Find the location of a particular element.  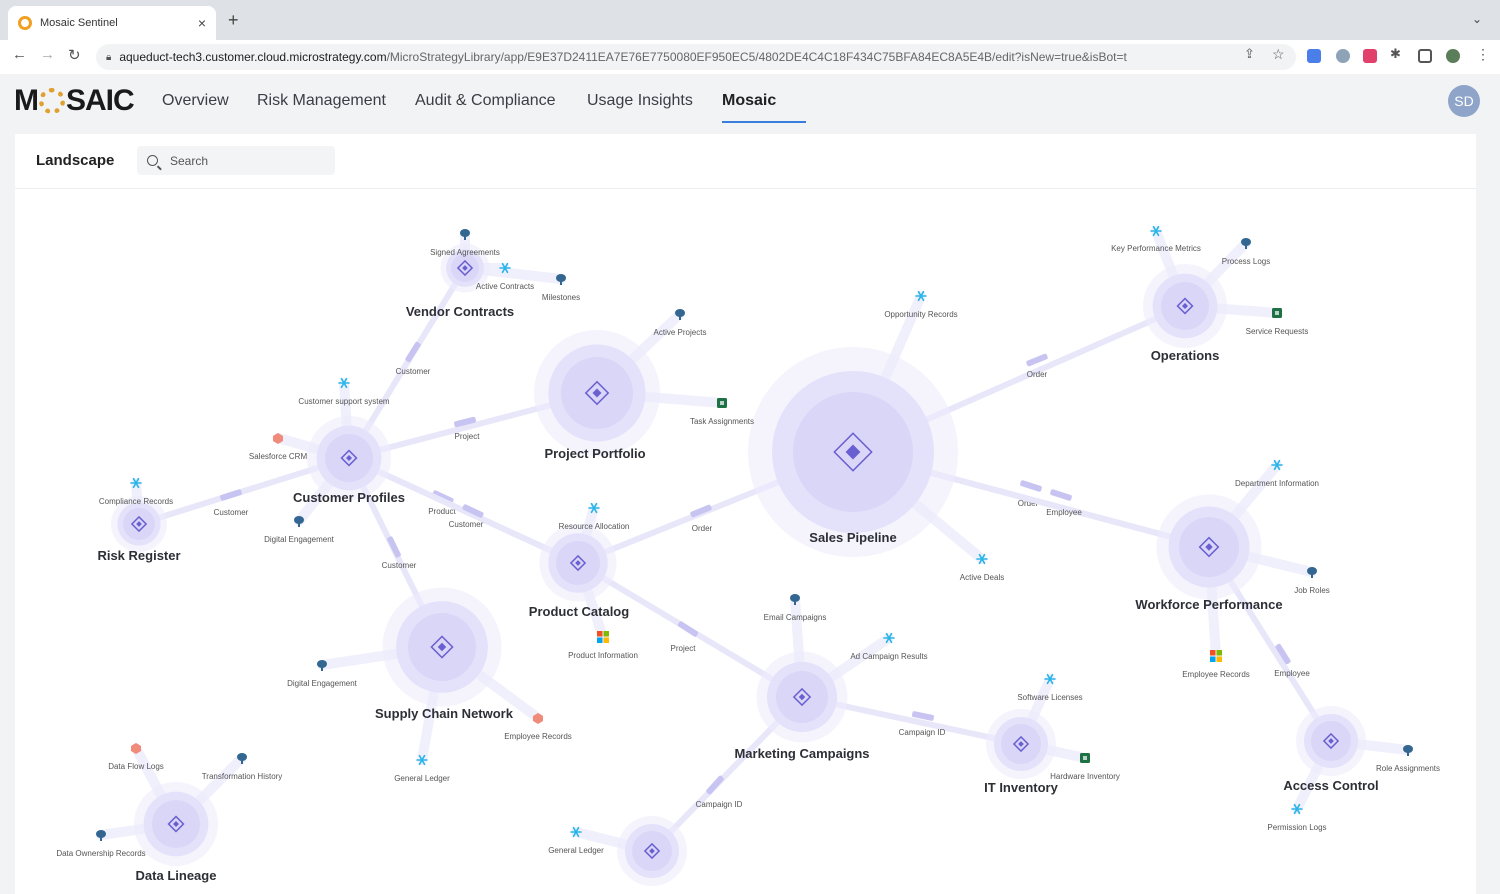

source-label: Opportunity Records is located at coordinates (920, 314).